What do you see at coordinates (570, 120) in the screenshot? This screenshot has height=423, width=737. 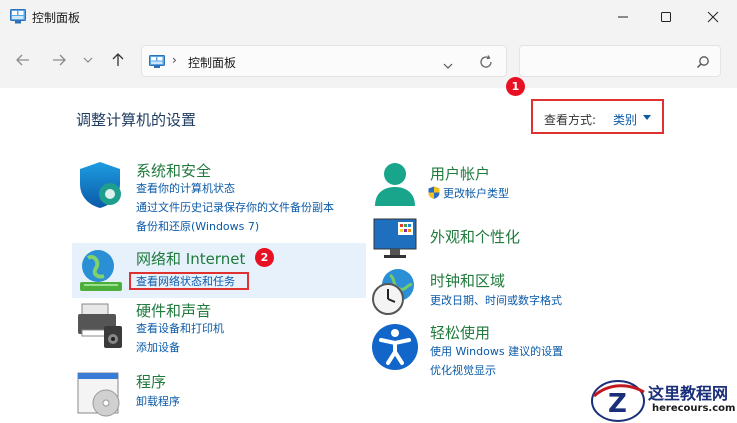 I see `view-by-label: 查看方式:` at bounding box center [570, 120].